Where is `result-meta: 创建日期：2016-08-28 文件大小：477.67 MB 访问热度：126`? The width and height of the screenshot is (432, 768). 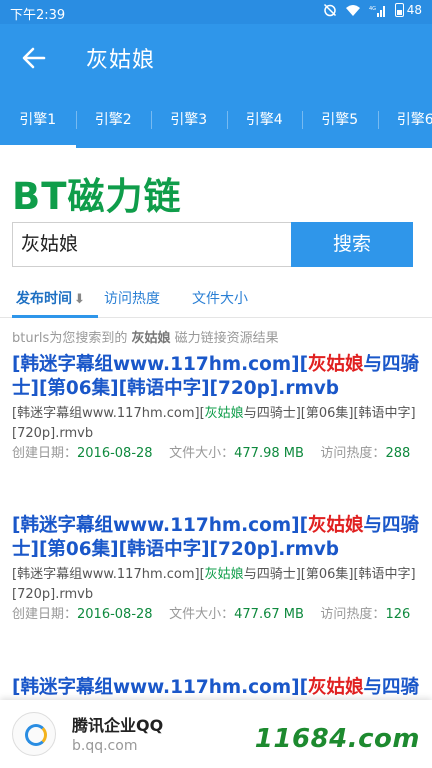 result-meta: 创建日期：2016-08-28 文件大小：477.67 MB 访问热度：126 is located at coordinates (216, 615).